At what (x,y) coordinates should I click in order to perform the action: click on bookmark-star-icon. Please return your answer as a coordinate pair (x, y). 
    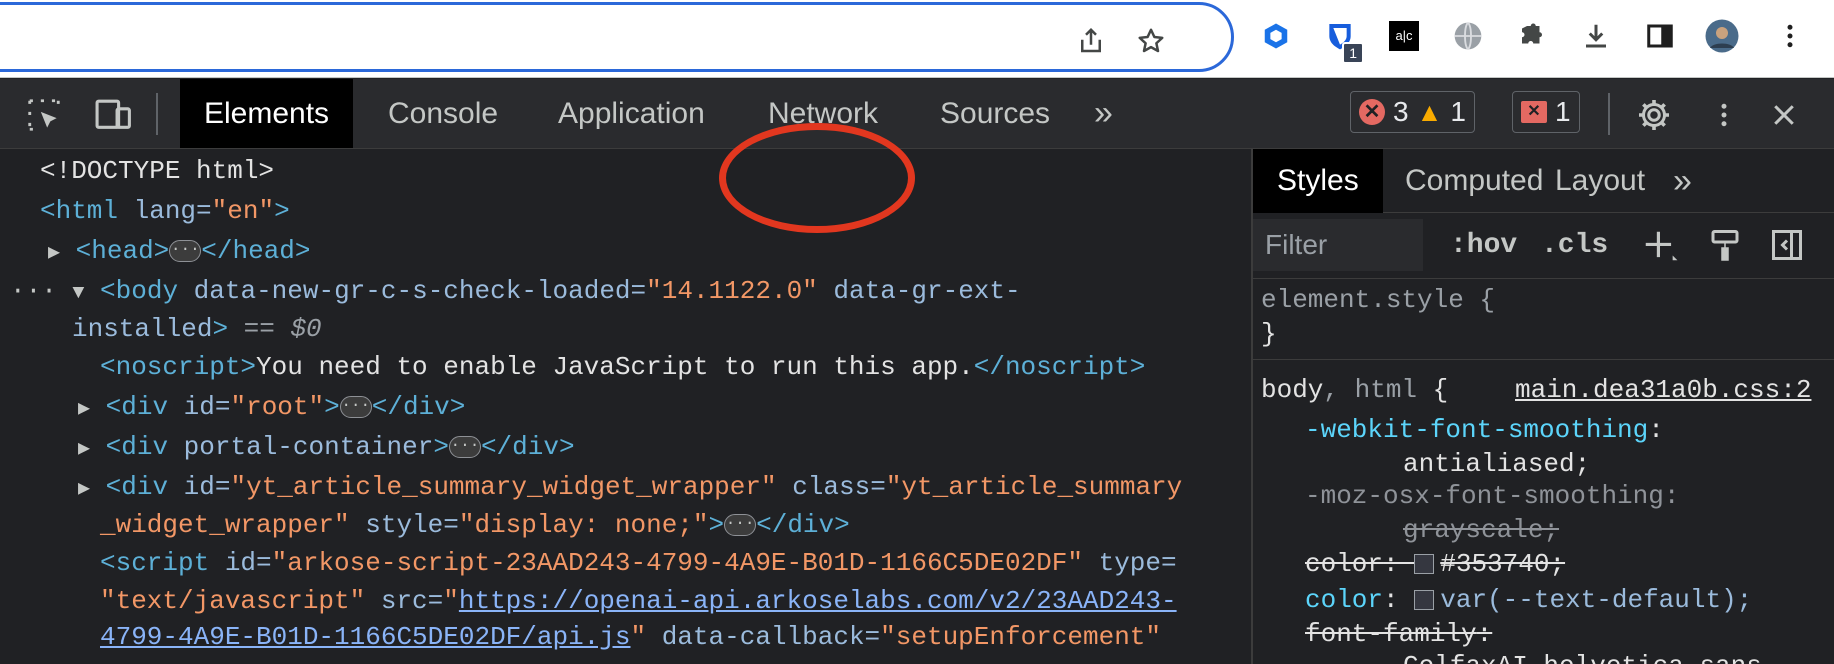
    Looking at the image, I should click on (1151, 41).